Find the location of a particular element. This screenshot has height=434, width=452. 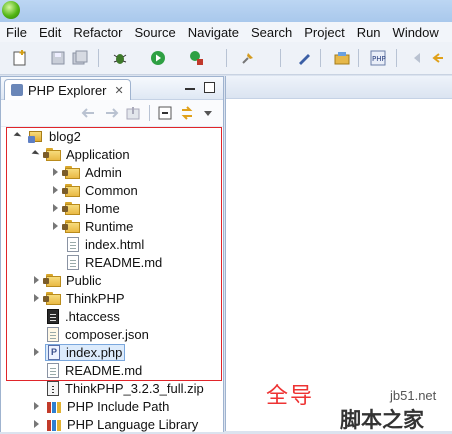

forward-icon is located at coordinates (440, 58).